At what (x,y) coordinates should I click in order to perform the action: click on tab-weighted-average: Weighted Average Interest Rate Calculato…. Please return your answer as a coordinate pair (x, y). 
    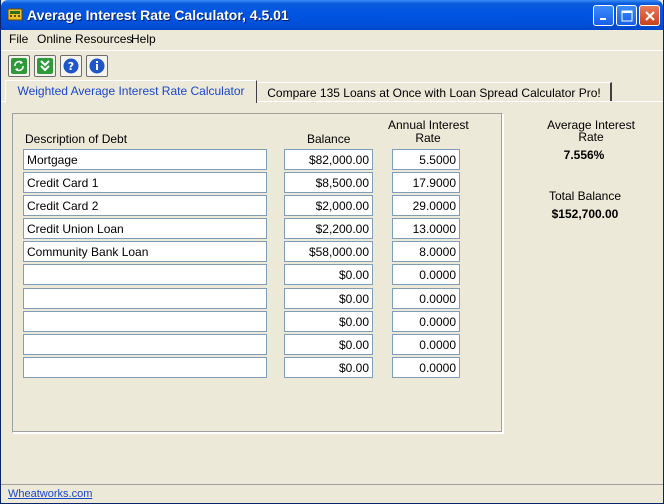
    Looking at the image, I should click on (131, 91).